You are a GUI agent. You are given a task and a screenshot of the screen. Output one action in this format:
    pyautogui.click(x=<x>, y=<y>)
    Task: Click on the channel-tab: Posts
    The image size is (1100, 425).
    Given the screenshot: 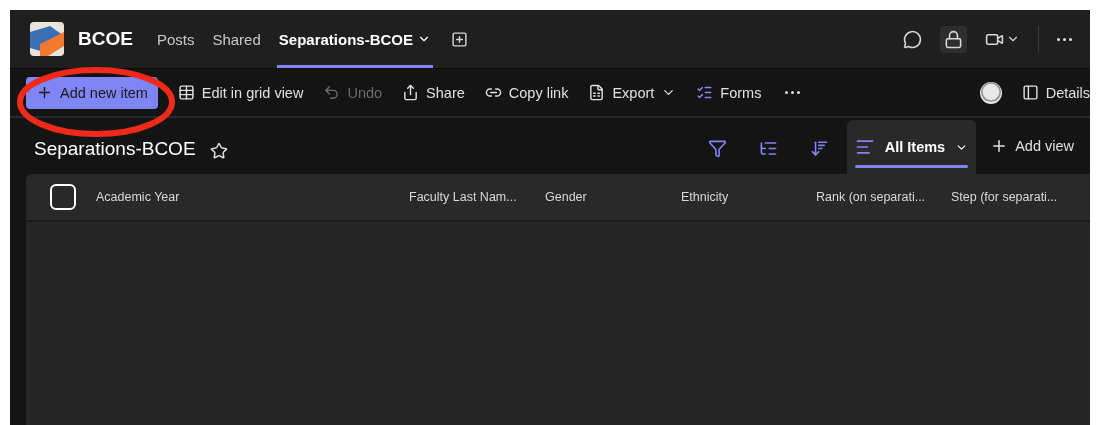 What is the action you would take?
    pyautogui.click(x=175, y=39)
    